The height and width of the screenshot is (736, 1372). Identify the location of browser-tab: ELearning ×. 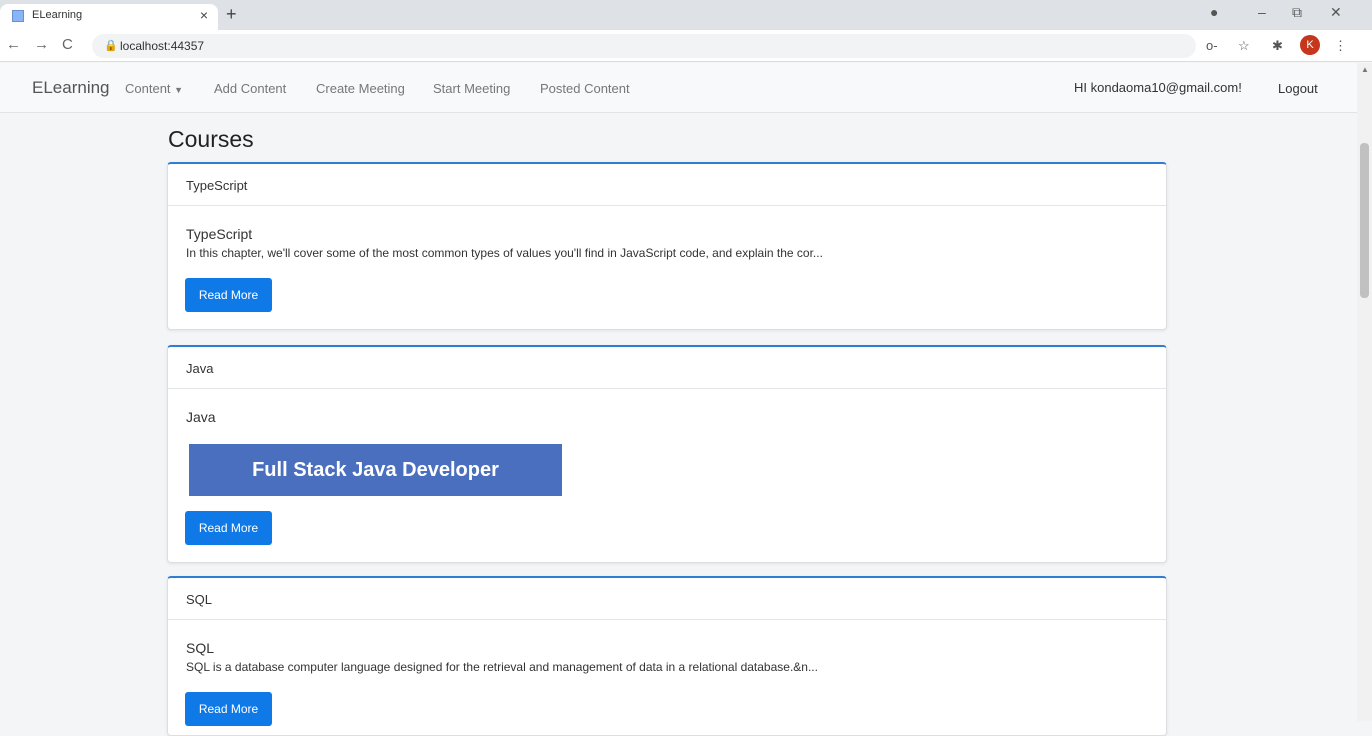
(109, 17).